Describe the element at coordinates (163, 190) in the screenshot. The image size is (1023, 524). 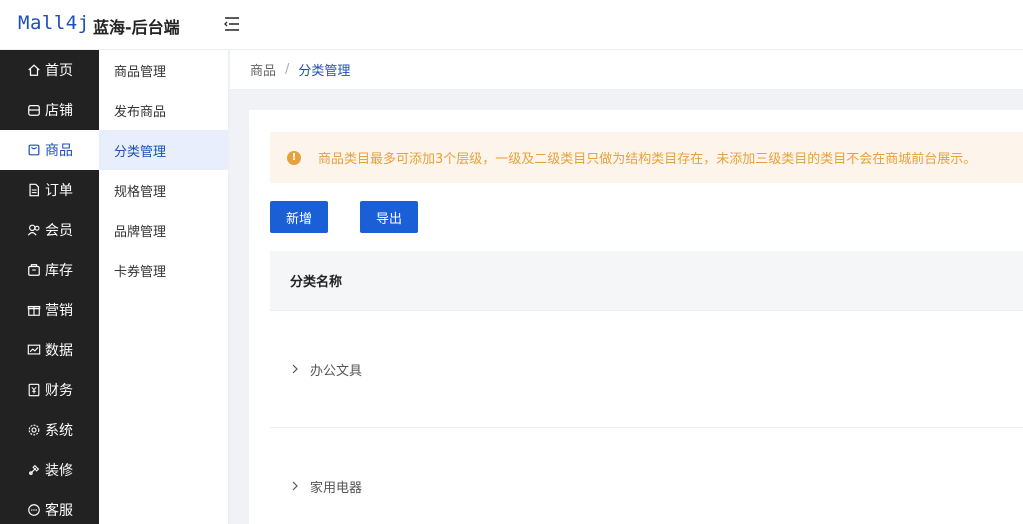
I see `subnav-item-spec-manage: 规格管理` at that location.